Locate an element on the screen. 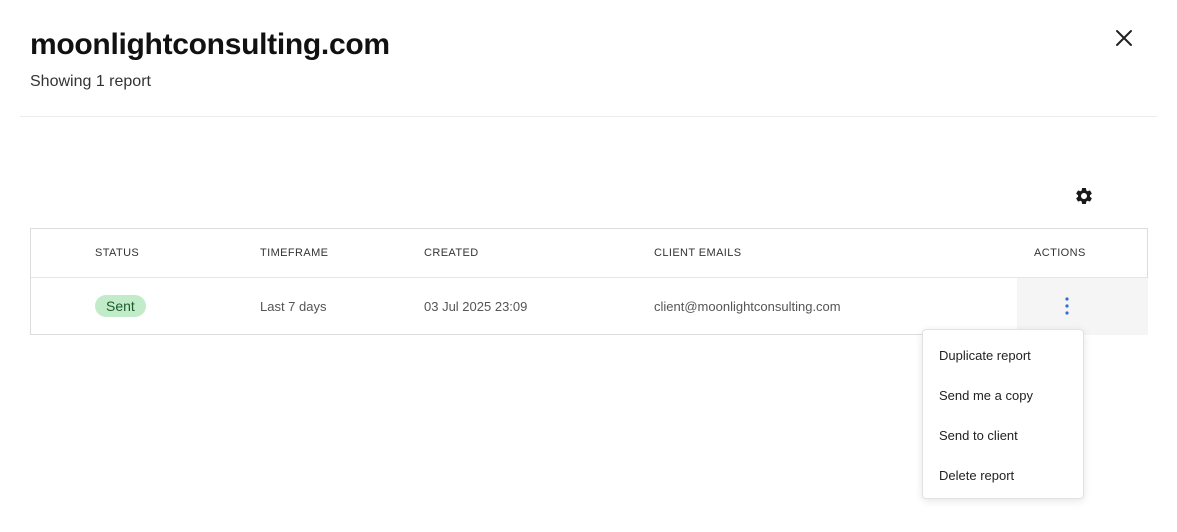 This screenshot has width=1177, height=532. page-title: moonlightconsulting.com is located at coordinates (210, 44).